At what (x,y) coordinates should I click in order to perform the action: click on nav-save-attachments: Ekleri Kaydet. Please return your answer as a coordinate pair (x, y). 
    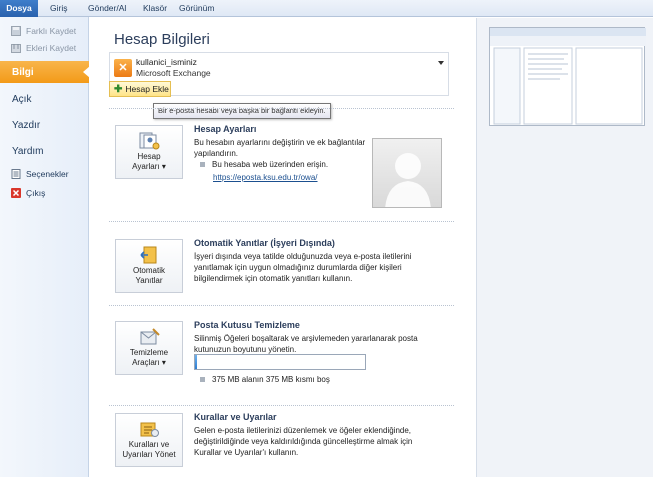
    Looking at the image, I should click on (44, 48).